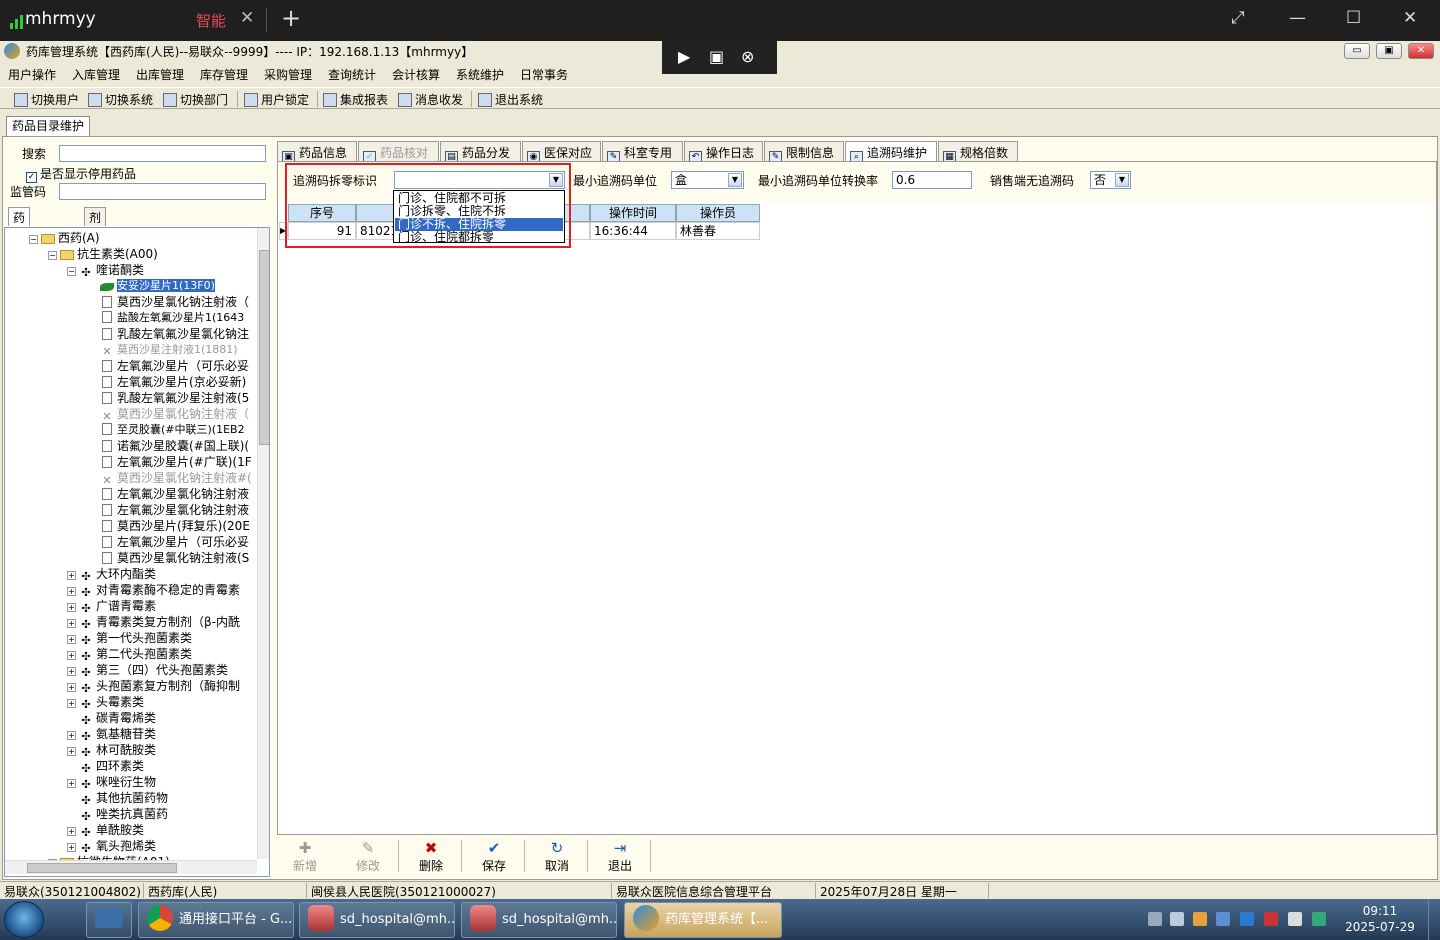 The width and height of the screenshot is (1440, 940). Describe the element at coordinates (723, 152) in the screenshot. I see `tab-operation-log: ↶ 操作日志` at that location.